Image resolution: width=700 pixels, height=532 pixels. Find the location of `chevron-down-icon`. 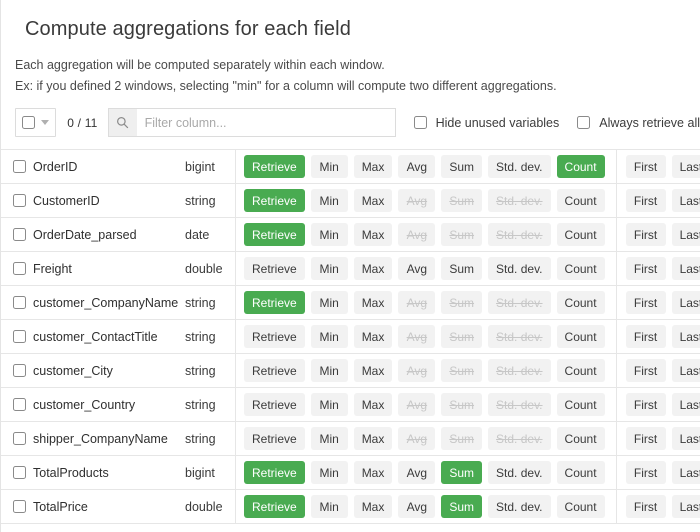

chevron-down-icon is located at coordinates (45, 122).